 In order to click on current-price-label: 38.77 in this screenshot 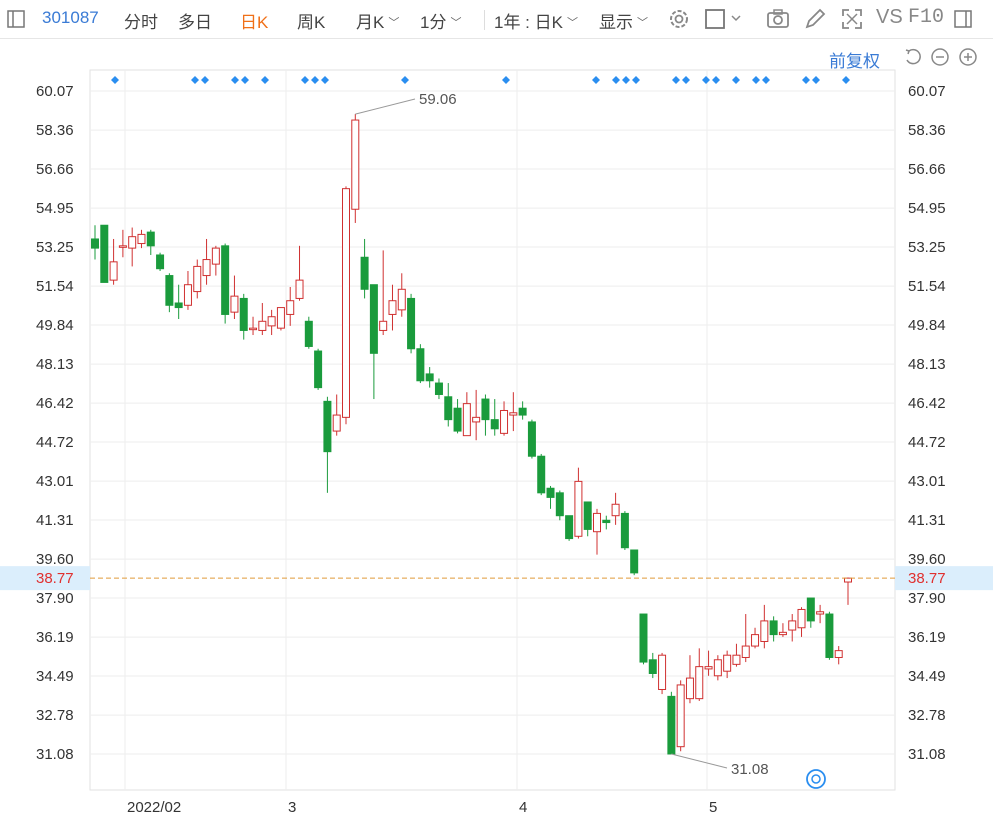, I will do `click(55, 578)`.